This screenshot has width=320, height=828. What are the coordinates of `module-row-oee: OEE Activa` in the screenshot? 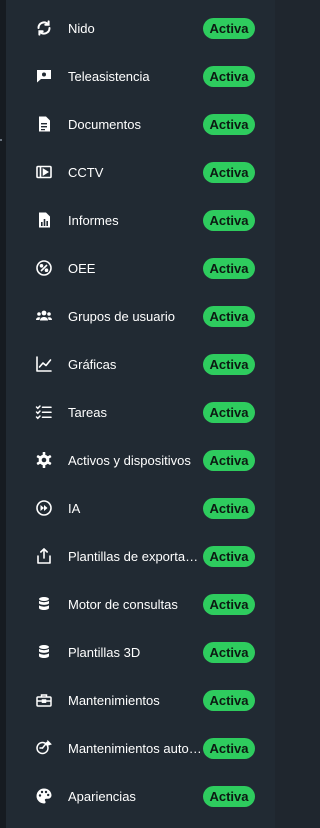 It's located at (140, 268).